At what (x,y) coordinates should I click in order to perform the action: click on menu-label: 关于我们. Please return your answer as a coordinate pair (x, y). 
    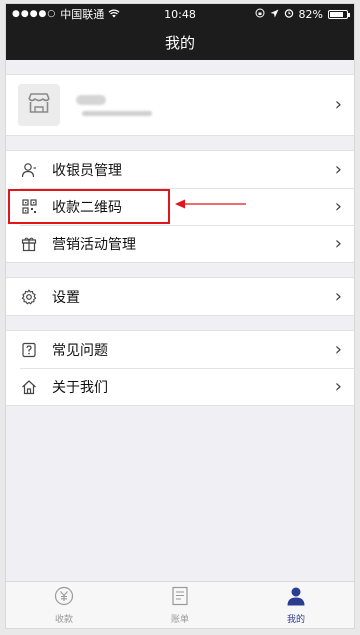
    Looking at the image, I should click on (80, 387).